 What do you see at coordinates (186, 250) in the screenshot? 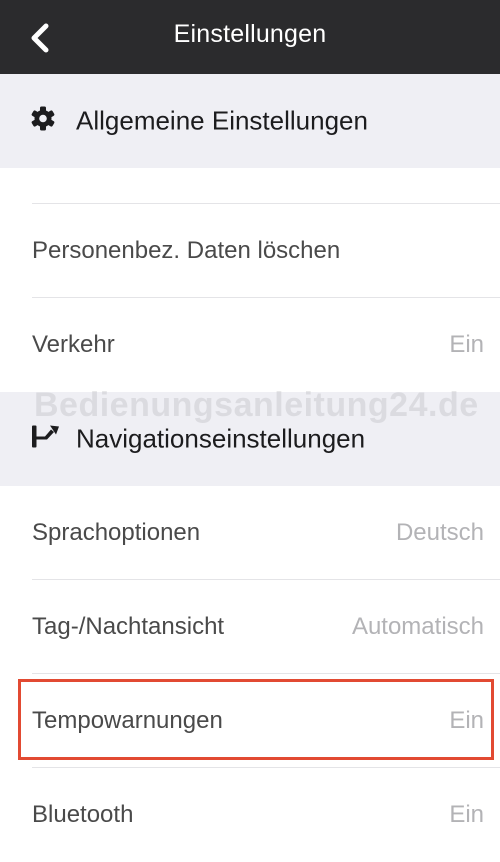
I see `row-label: Personenbez. Daten löschen` at bounding box center [186, 250].